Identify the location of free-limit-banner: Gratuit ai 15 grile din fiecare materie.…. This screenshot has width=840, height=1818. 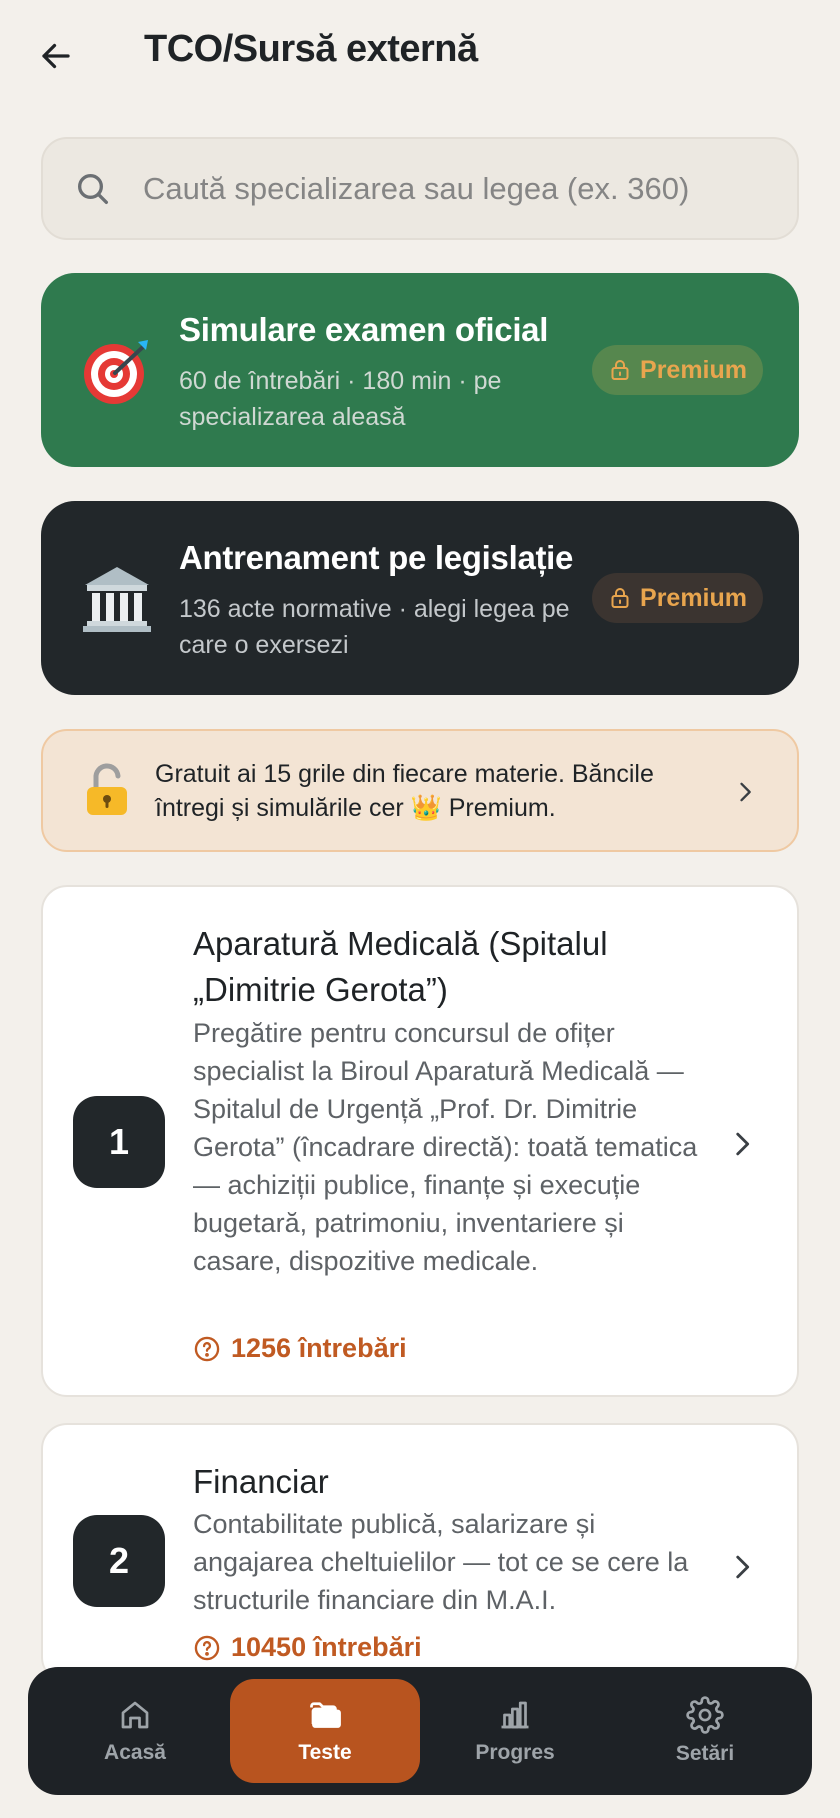
(420, 790).